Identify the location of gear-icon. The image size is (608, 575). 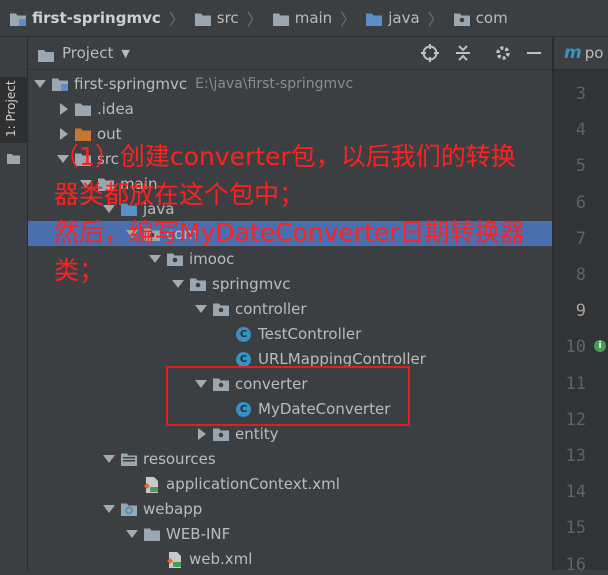
(503, 53).